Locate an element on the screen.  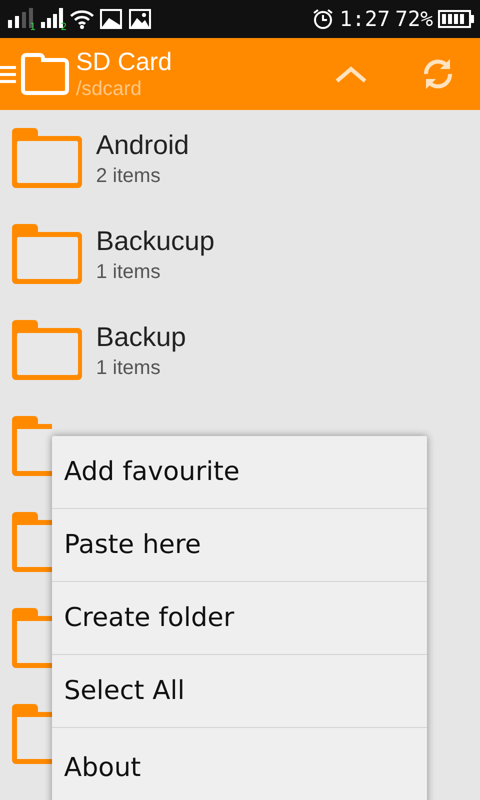
item-count: 2 items is located at coordinates (129, 176).